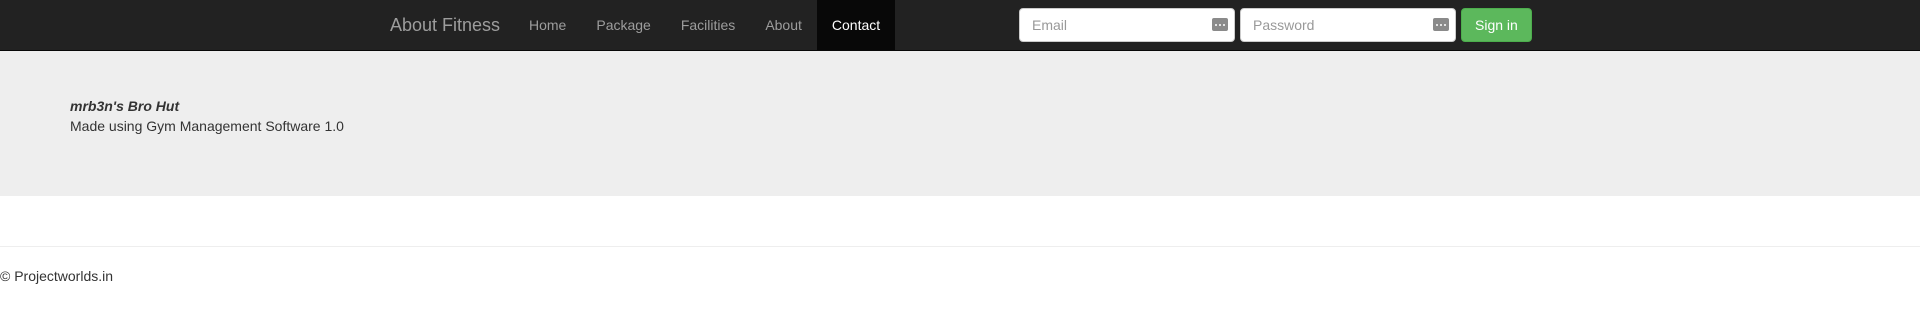 This screenshot has width=1920, height=317. Describe the element at coordinates (57, 276) in the screenshot. I see `copyright-text: © Projectworlds.in` at that location.